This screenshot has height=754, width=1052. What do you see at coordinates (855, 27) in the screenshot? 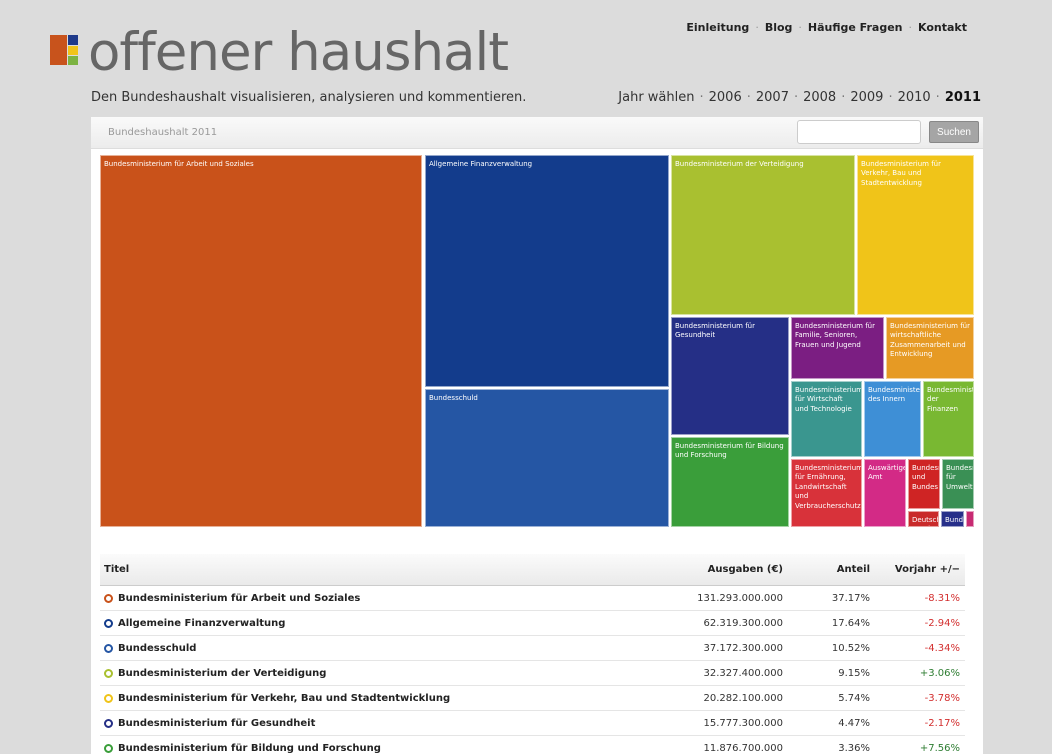
I see `nav-link-faq: Häufige Fragen` at bounding box center [855, 27].